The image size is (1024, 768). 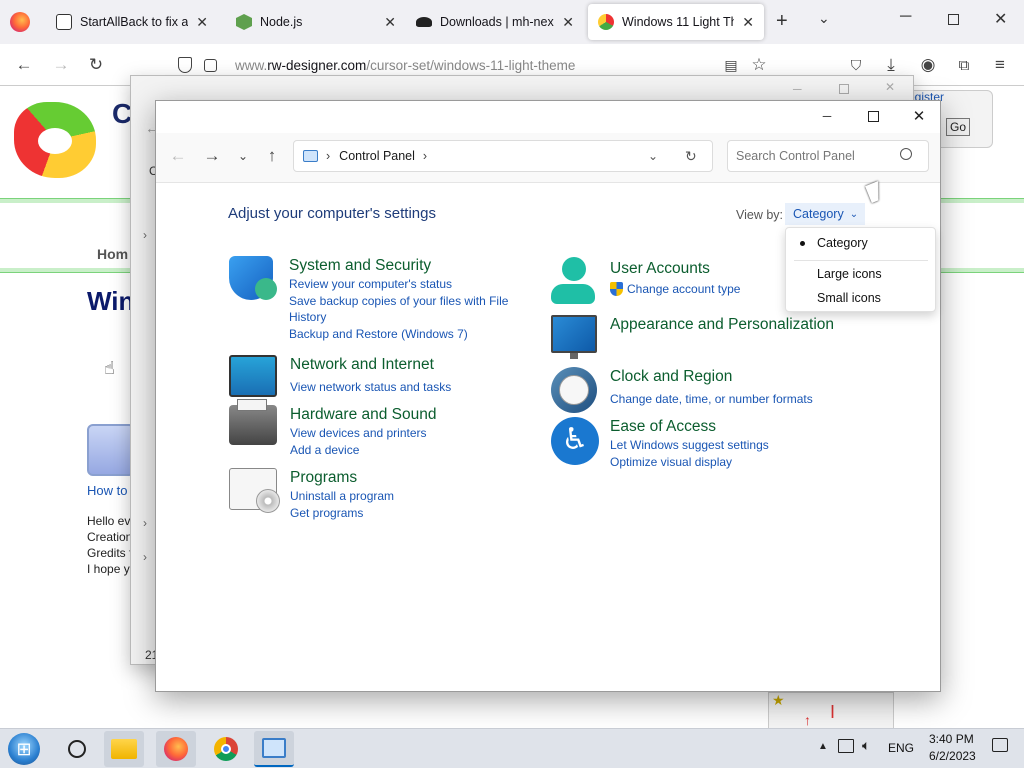 I want to click on user-accounts-icon, so click(x=573, y=281).